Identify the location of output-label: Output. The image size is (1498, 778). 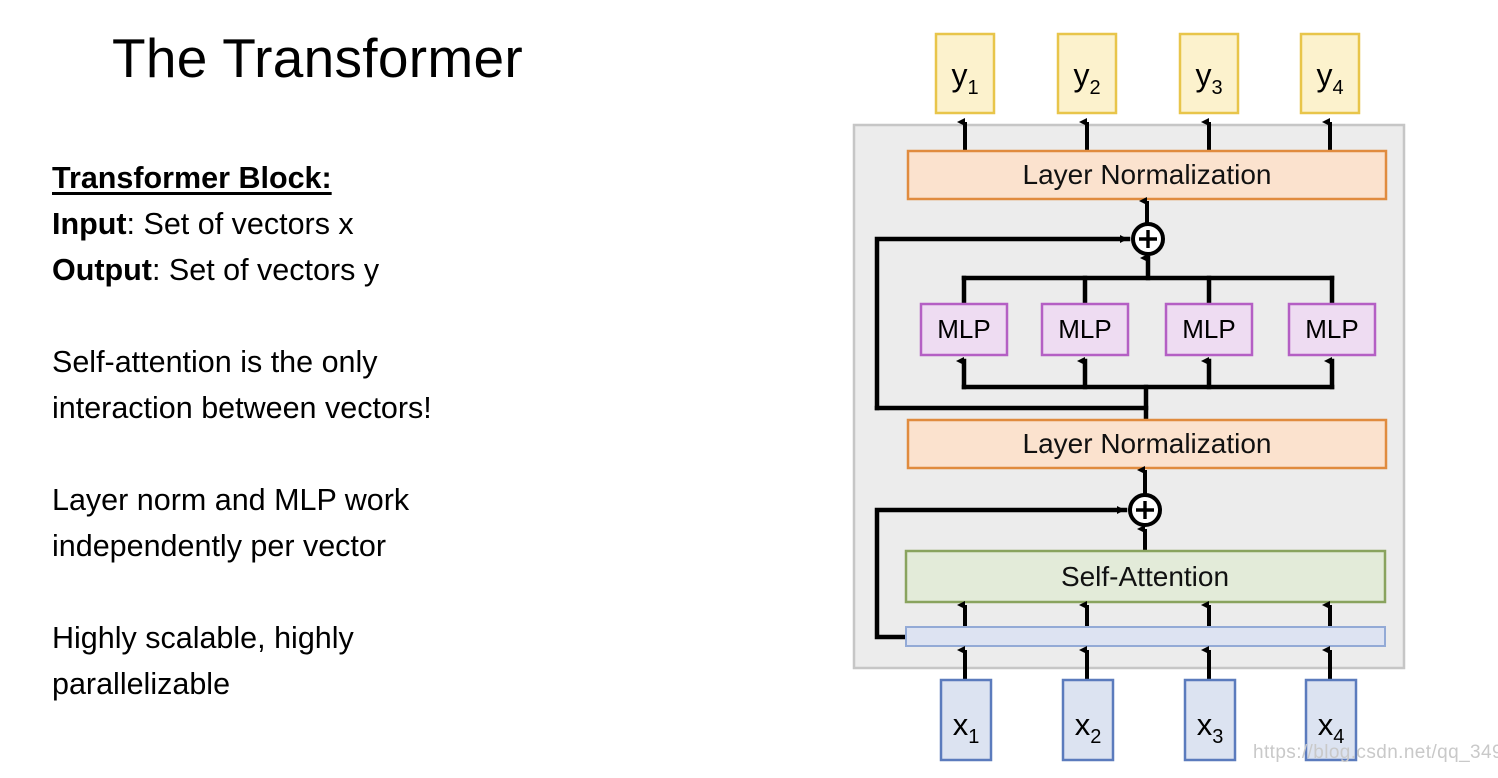
(102, 270).